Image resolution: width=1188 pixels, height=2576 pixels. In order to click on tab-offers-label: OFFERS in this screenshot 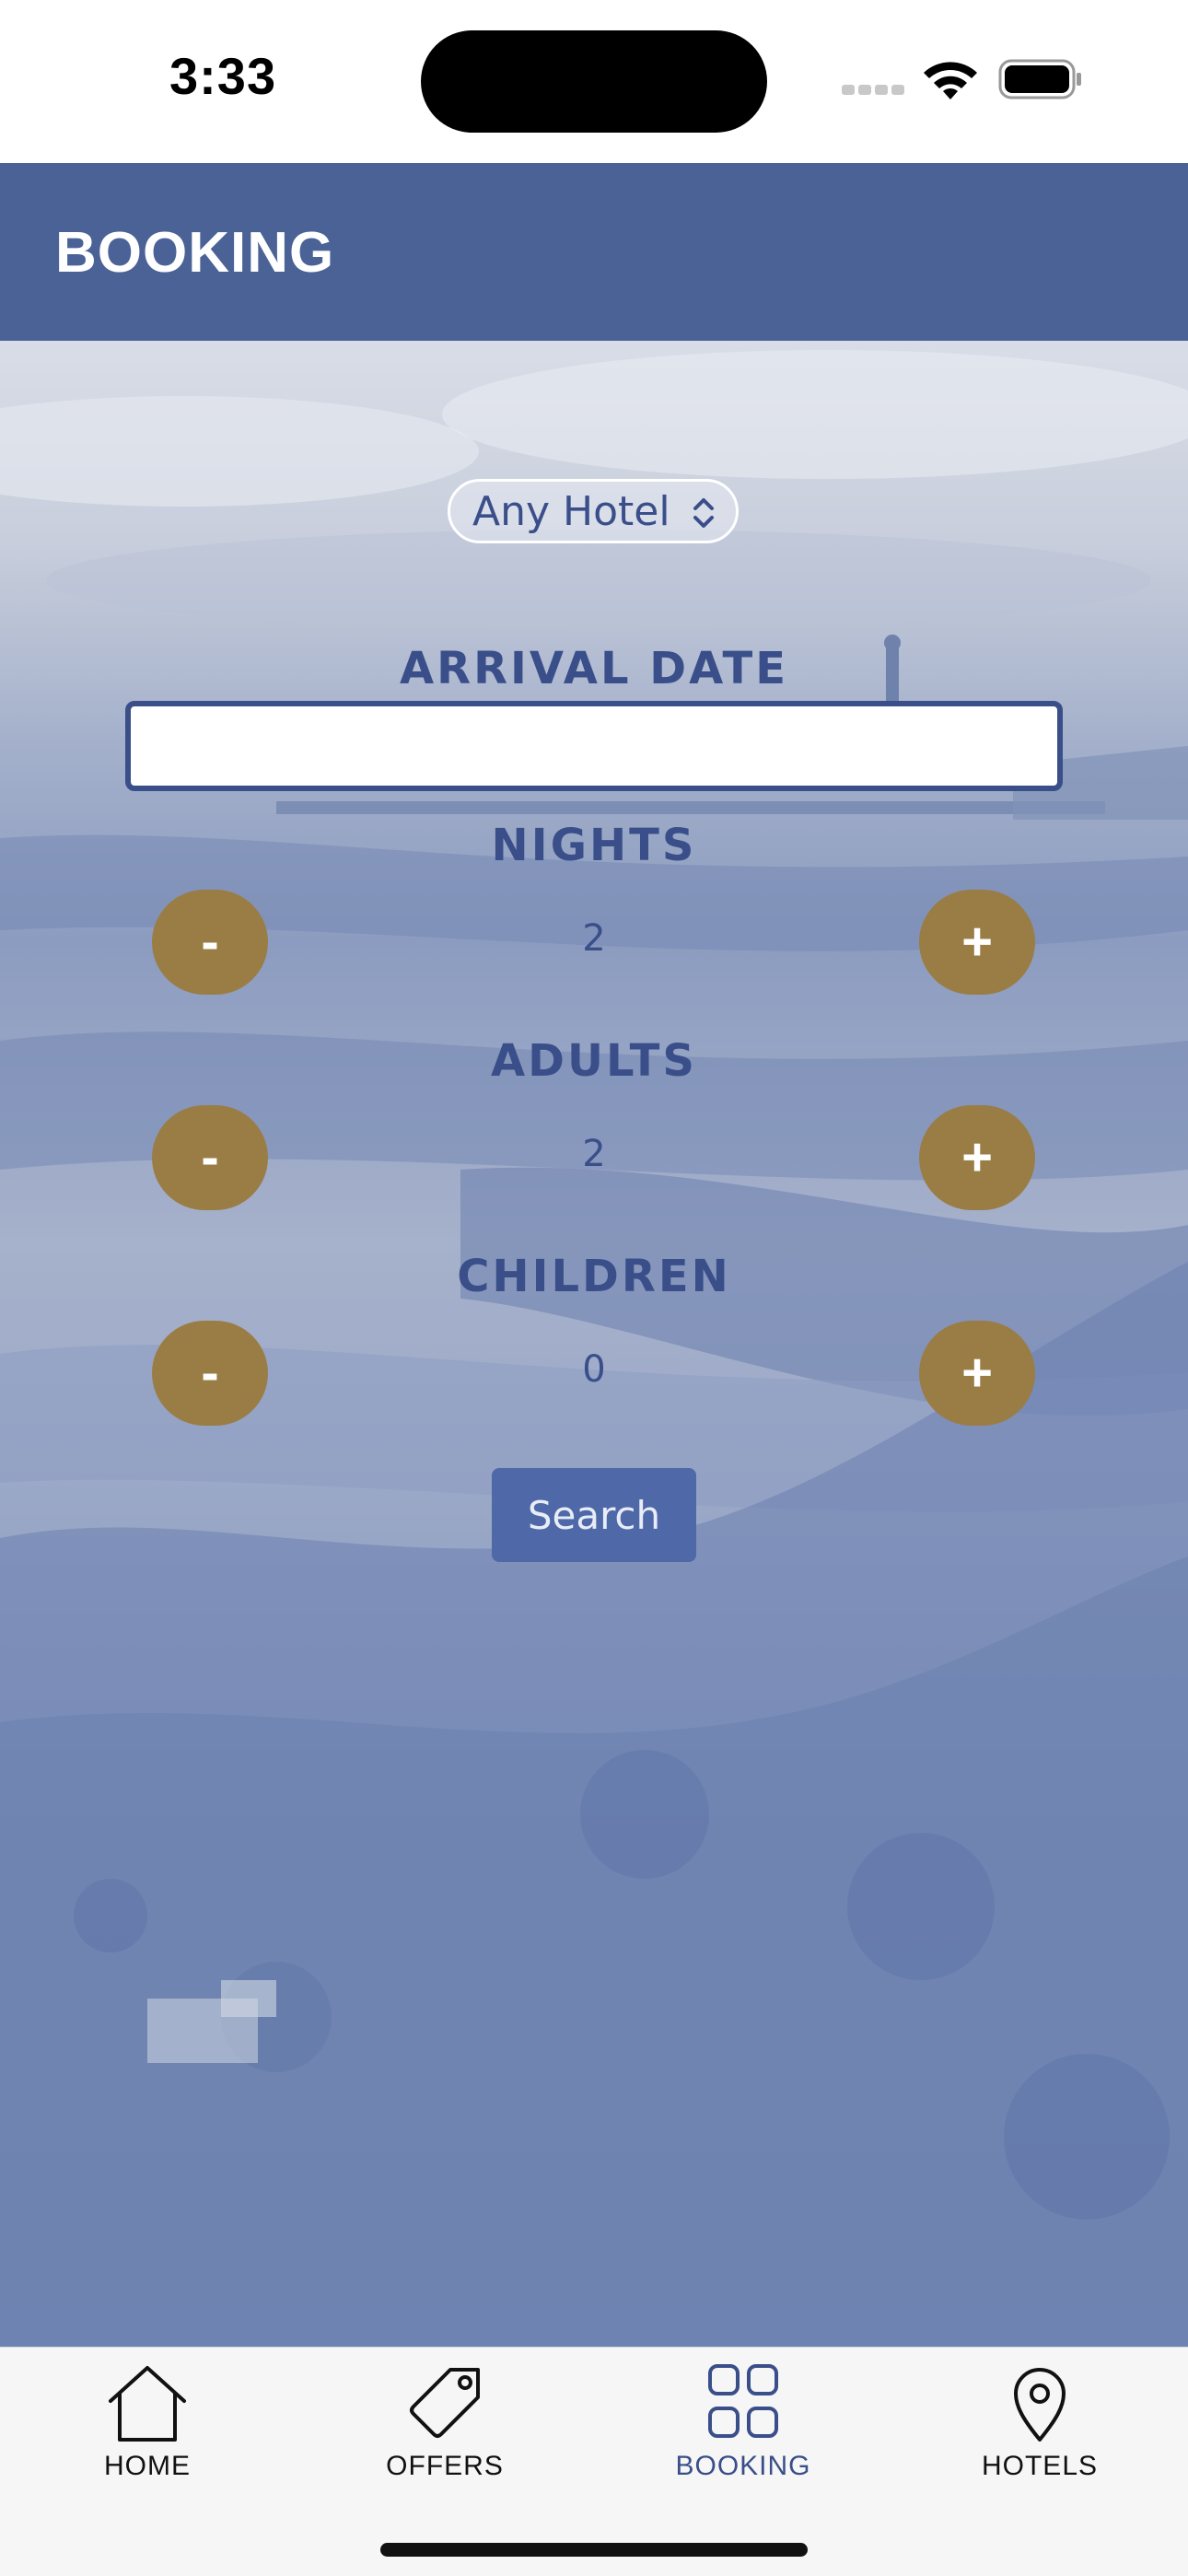, I will do `click(445, 2466)`.